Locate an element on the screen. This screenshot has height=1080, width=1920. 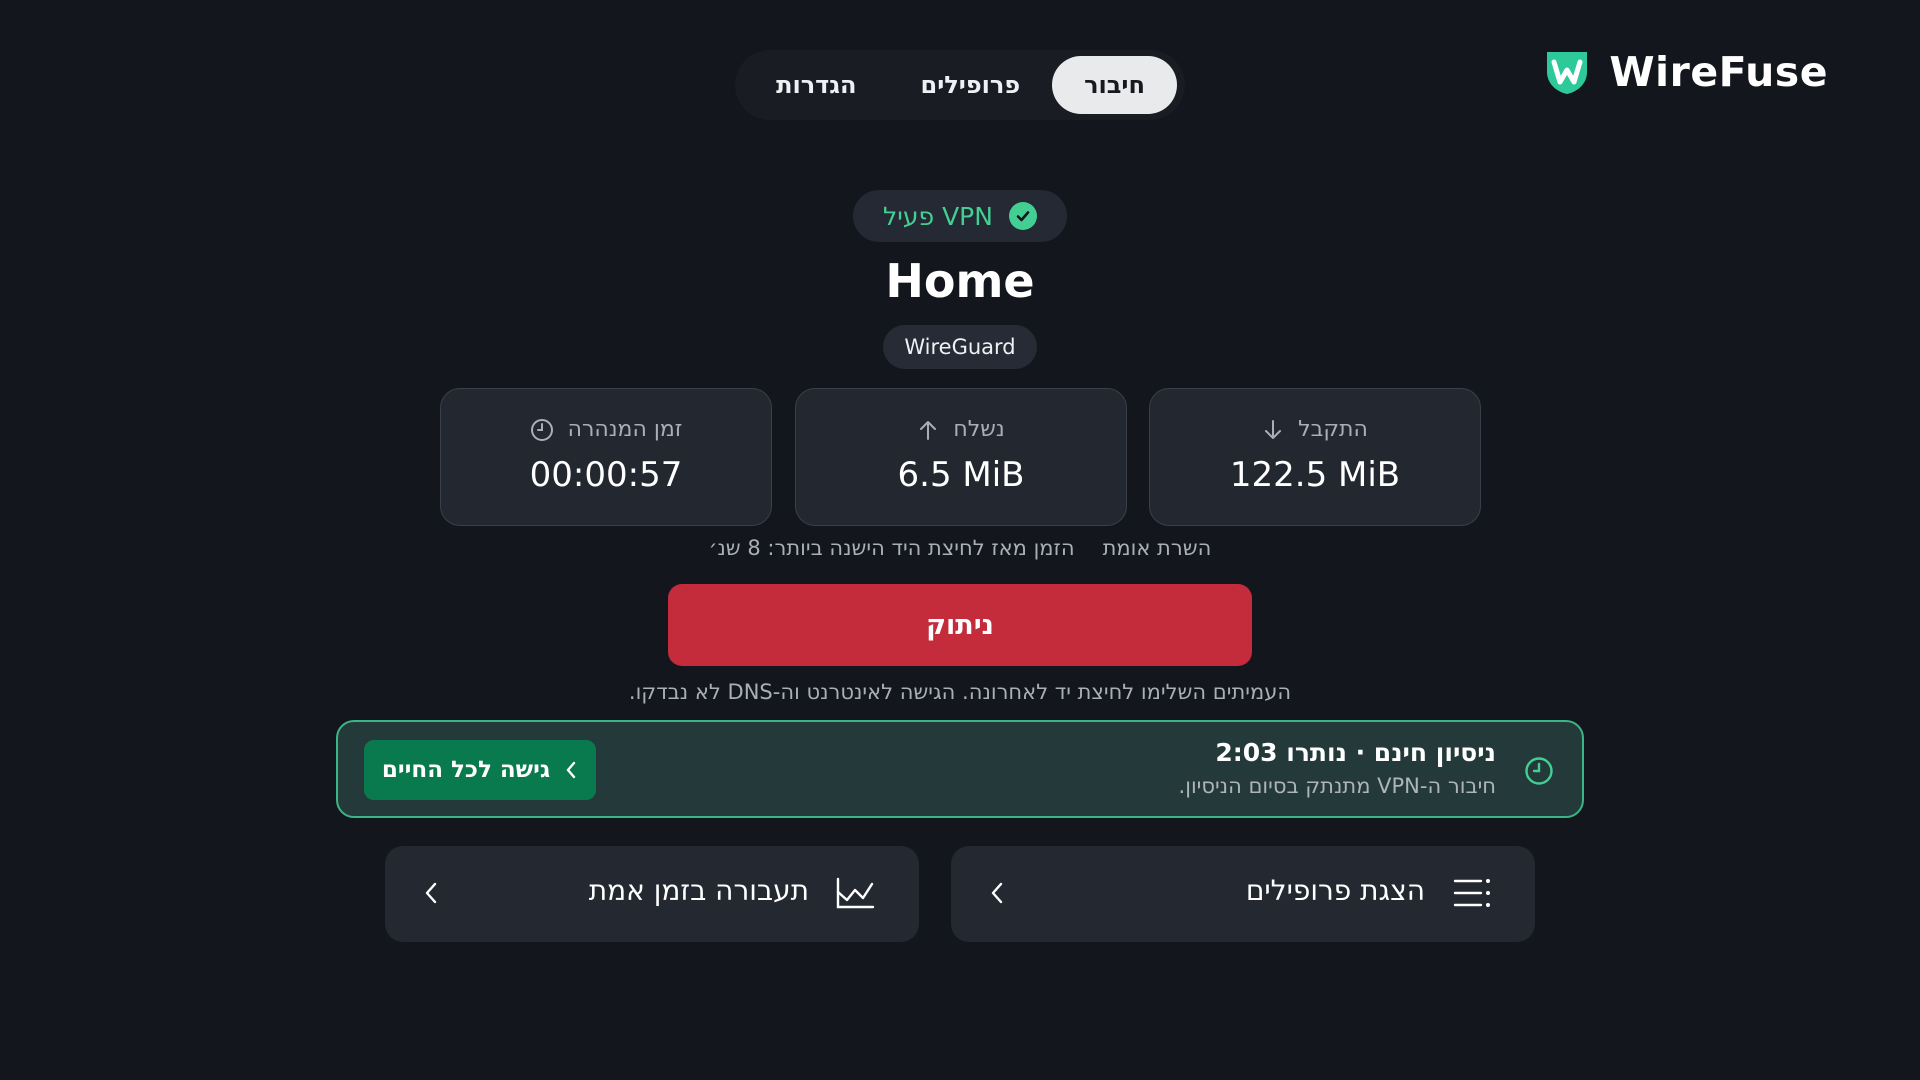
wirefuse-logo-icon is located at coordinates (1567, 73).